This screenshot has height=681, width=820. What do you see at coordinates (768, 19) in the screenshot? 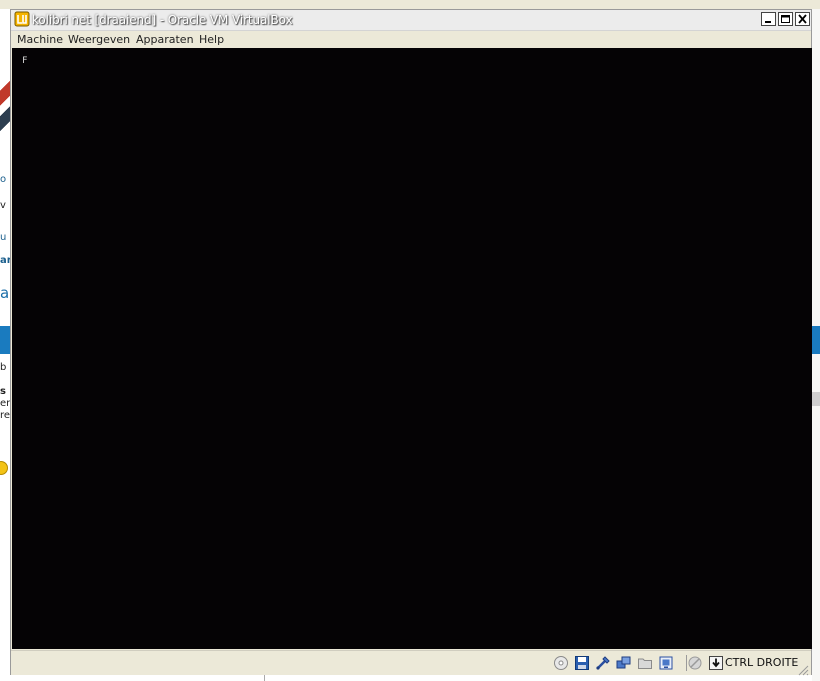
I see `minimize-button` at bounding box center [768, 19].